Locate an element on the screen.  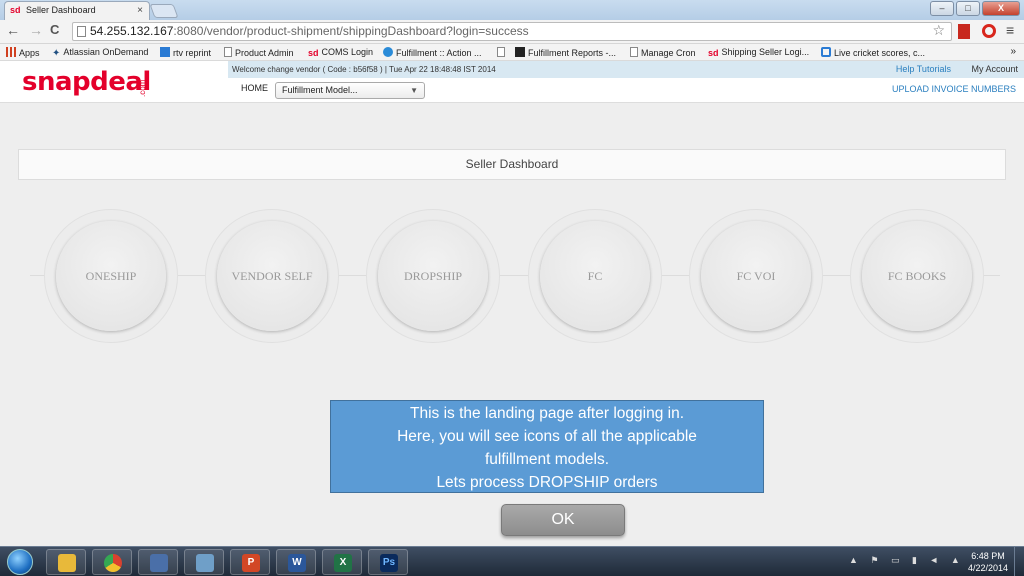
tc-icon is located at coordinates (165, 52).